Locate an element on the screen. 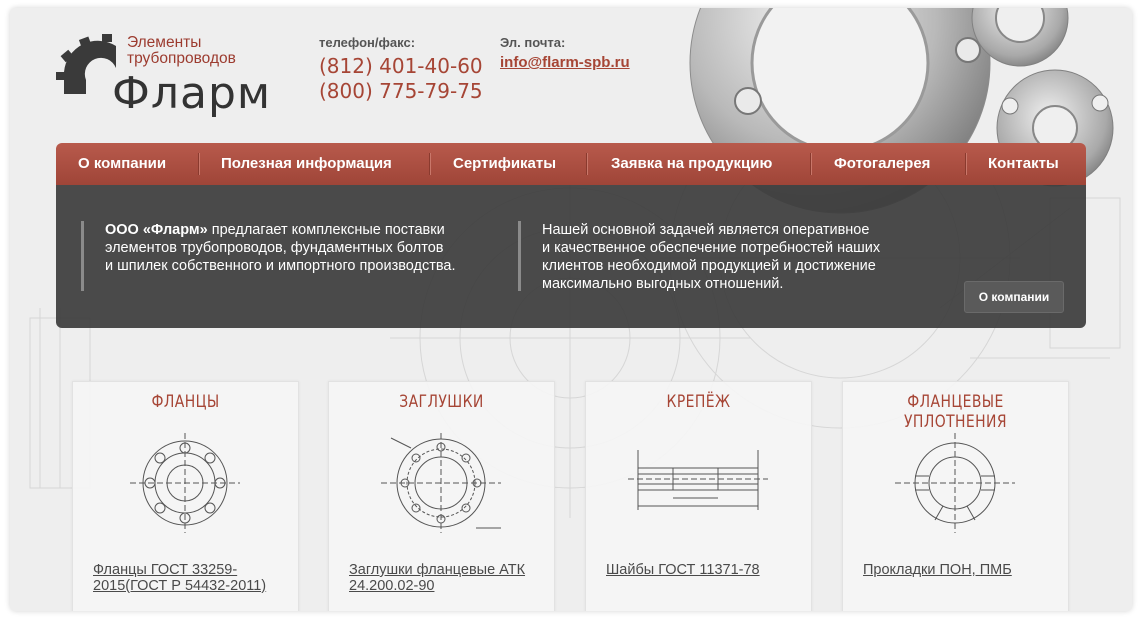  phone-number-2: (800) 775-79-75 is located at coordinates (401, 91).